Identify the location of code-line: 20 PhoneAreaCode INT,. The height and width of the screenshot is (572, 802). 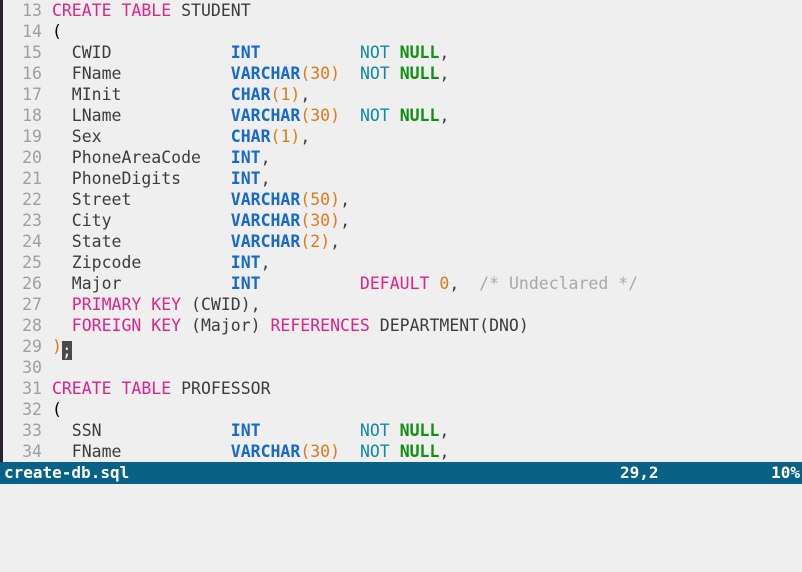
(401, 157).